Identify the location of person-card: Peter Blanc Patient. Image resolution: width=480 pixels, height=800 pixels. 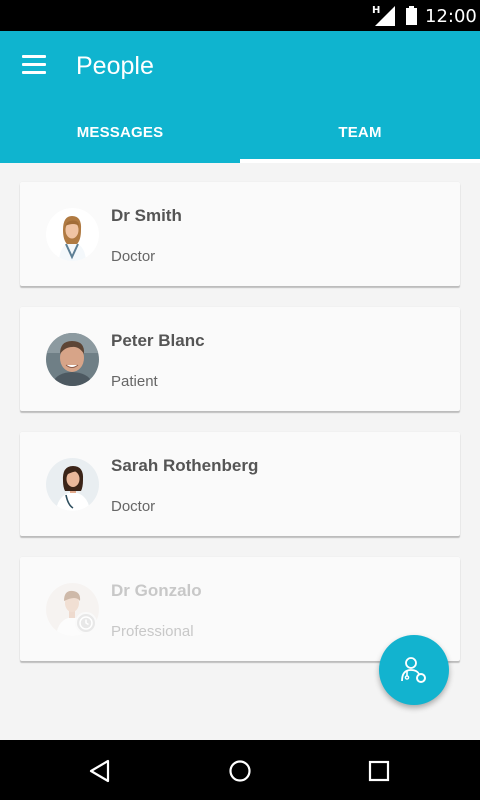
(240, 359).